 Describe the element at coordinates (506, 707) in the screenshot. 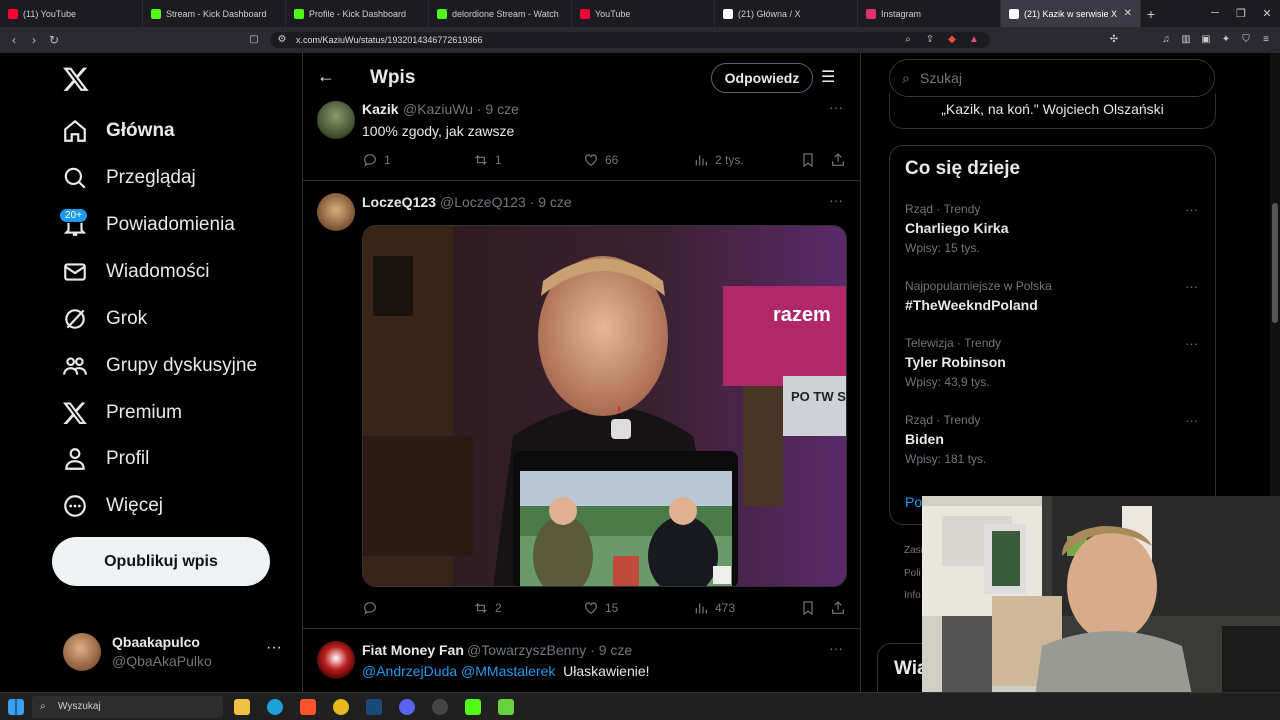

I see `kick-studio-icon` at that location.